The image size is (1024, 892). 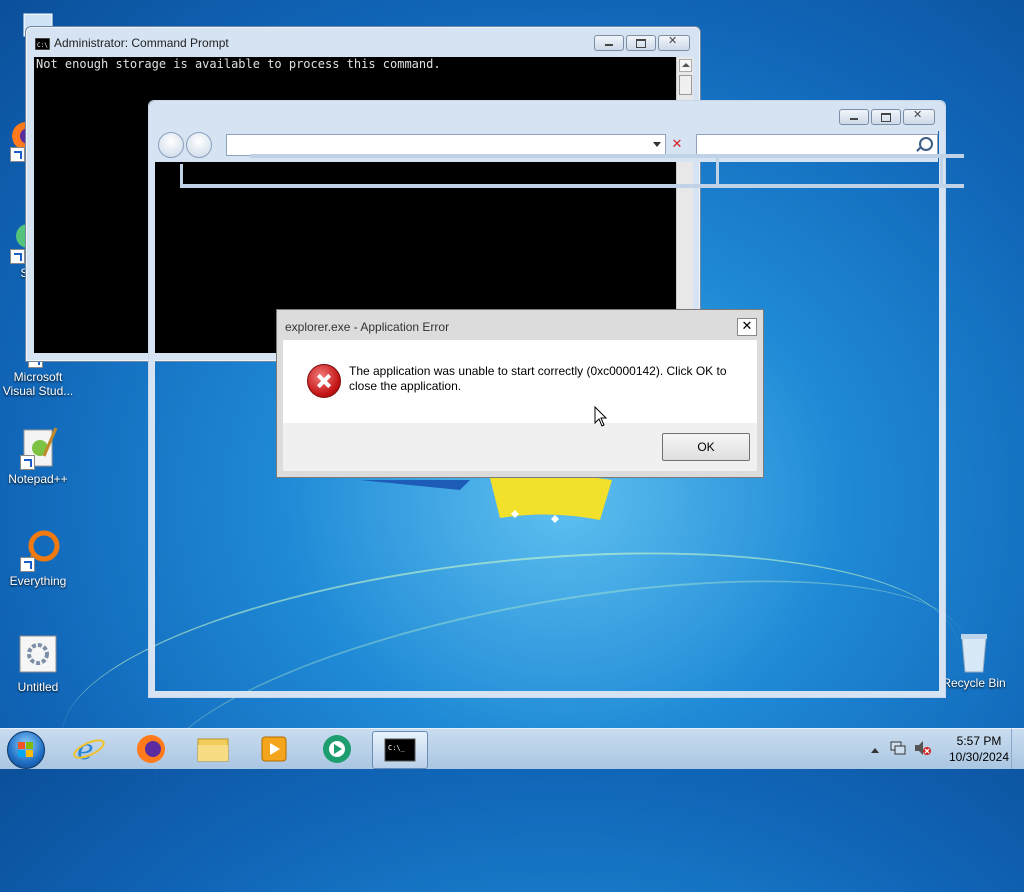 What do you see at coordinates (141, 43) in the screenshot?
I see `window-title: Administrator: Command Prompt` at bounding box center [141, 43].